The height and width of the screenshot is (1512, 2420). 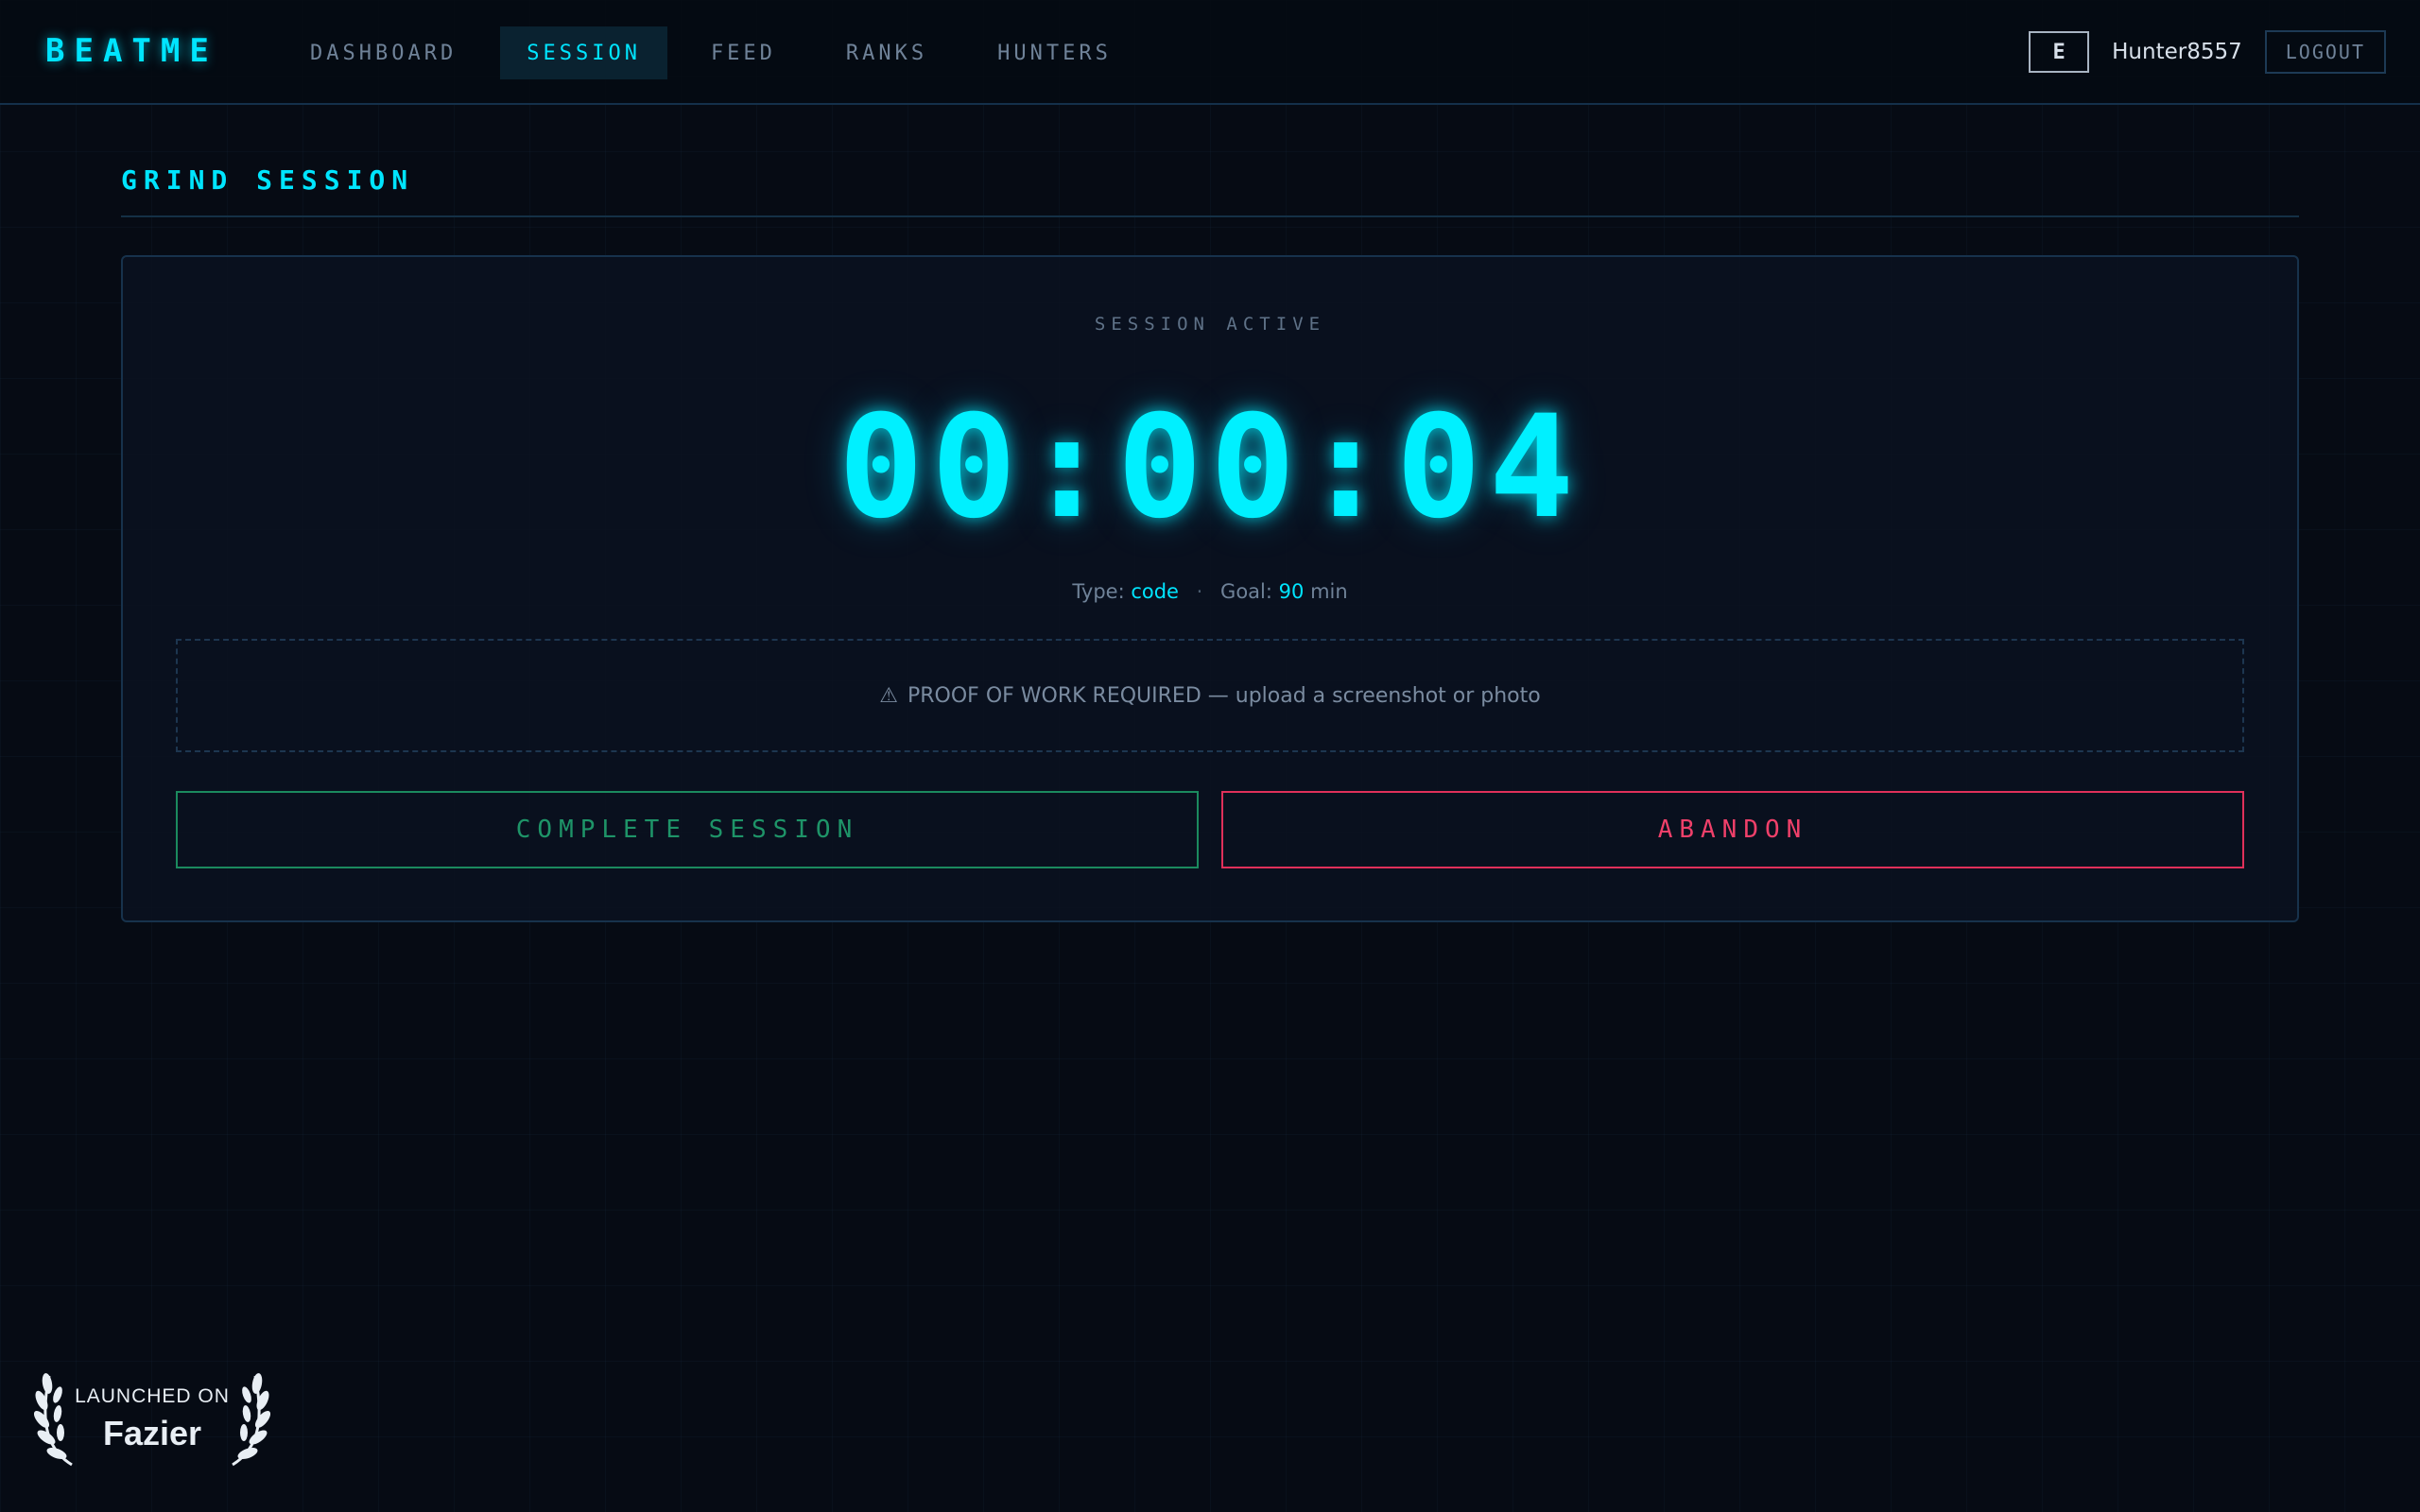 What do you see at coordinates (152, 1433) in the screenshot?
I see `badge-brand-text: Fazier` at bounding box center [152, 1433].